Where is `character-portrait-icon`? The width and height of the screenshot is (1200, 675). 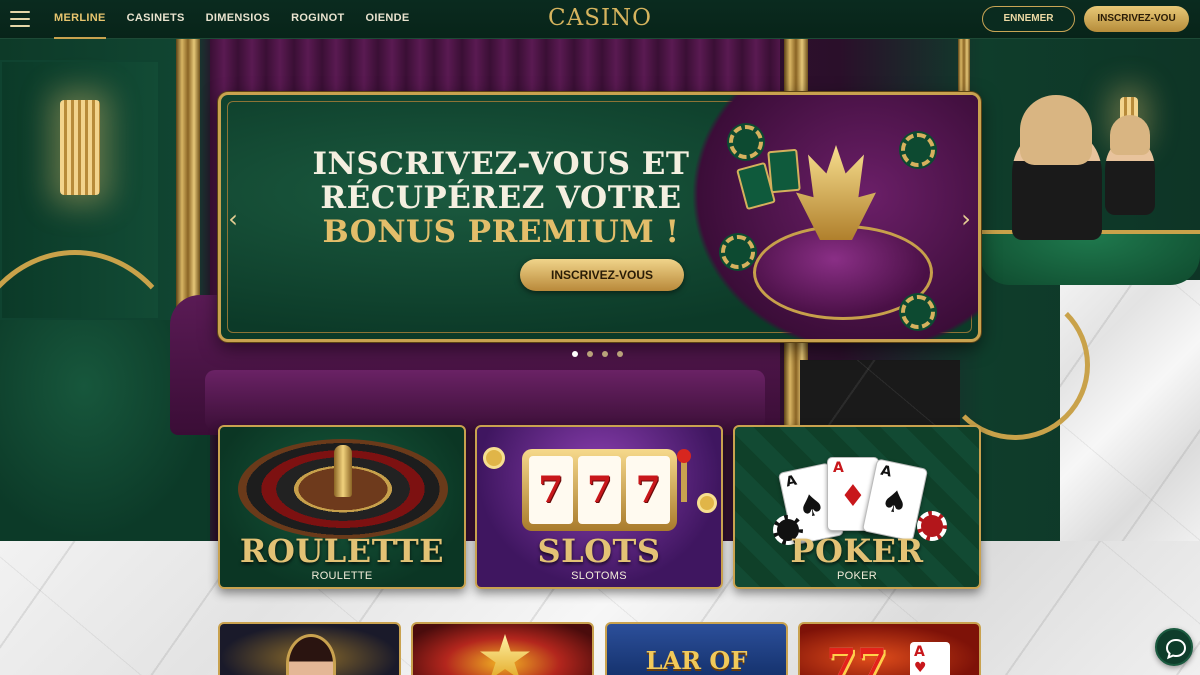 character-portrait-icon is located at coordinates (311, 654).